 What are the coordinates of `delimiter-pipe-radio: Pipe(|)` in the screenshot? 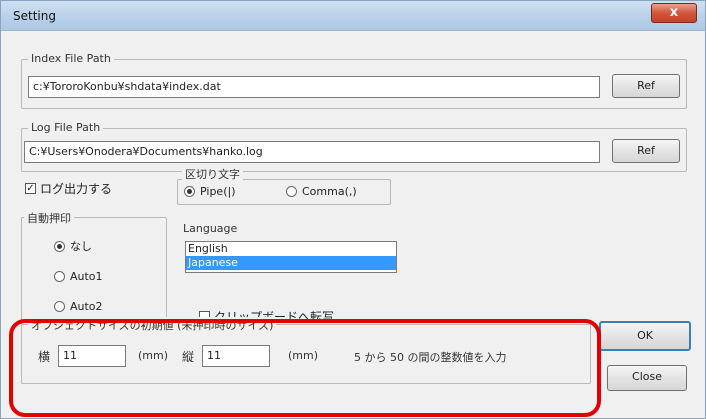 It's located at (210, 191).